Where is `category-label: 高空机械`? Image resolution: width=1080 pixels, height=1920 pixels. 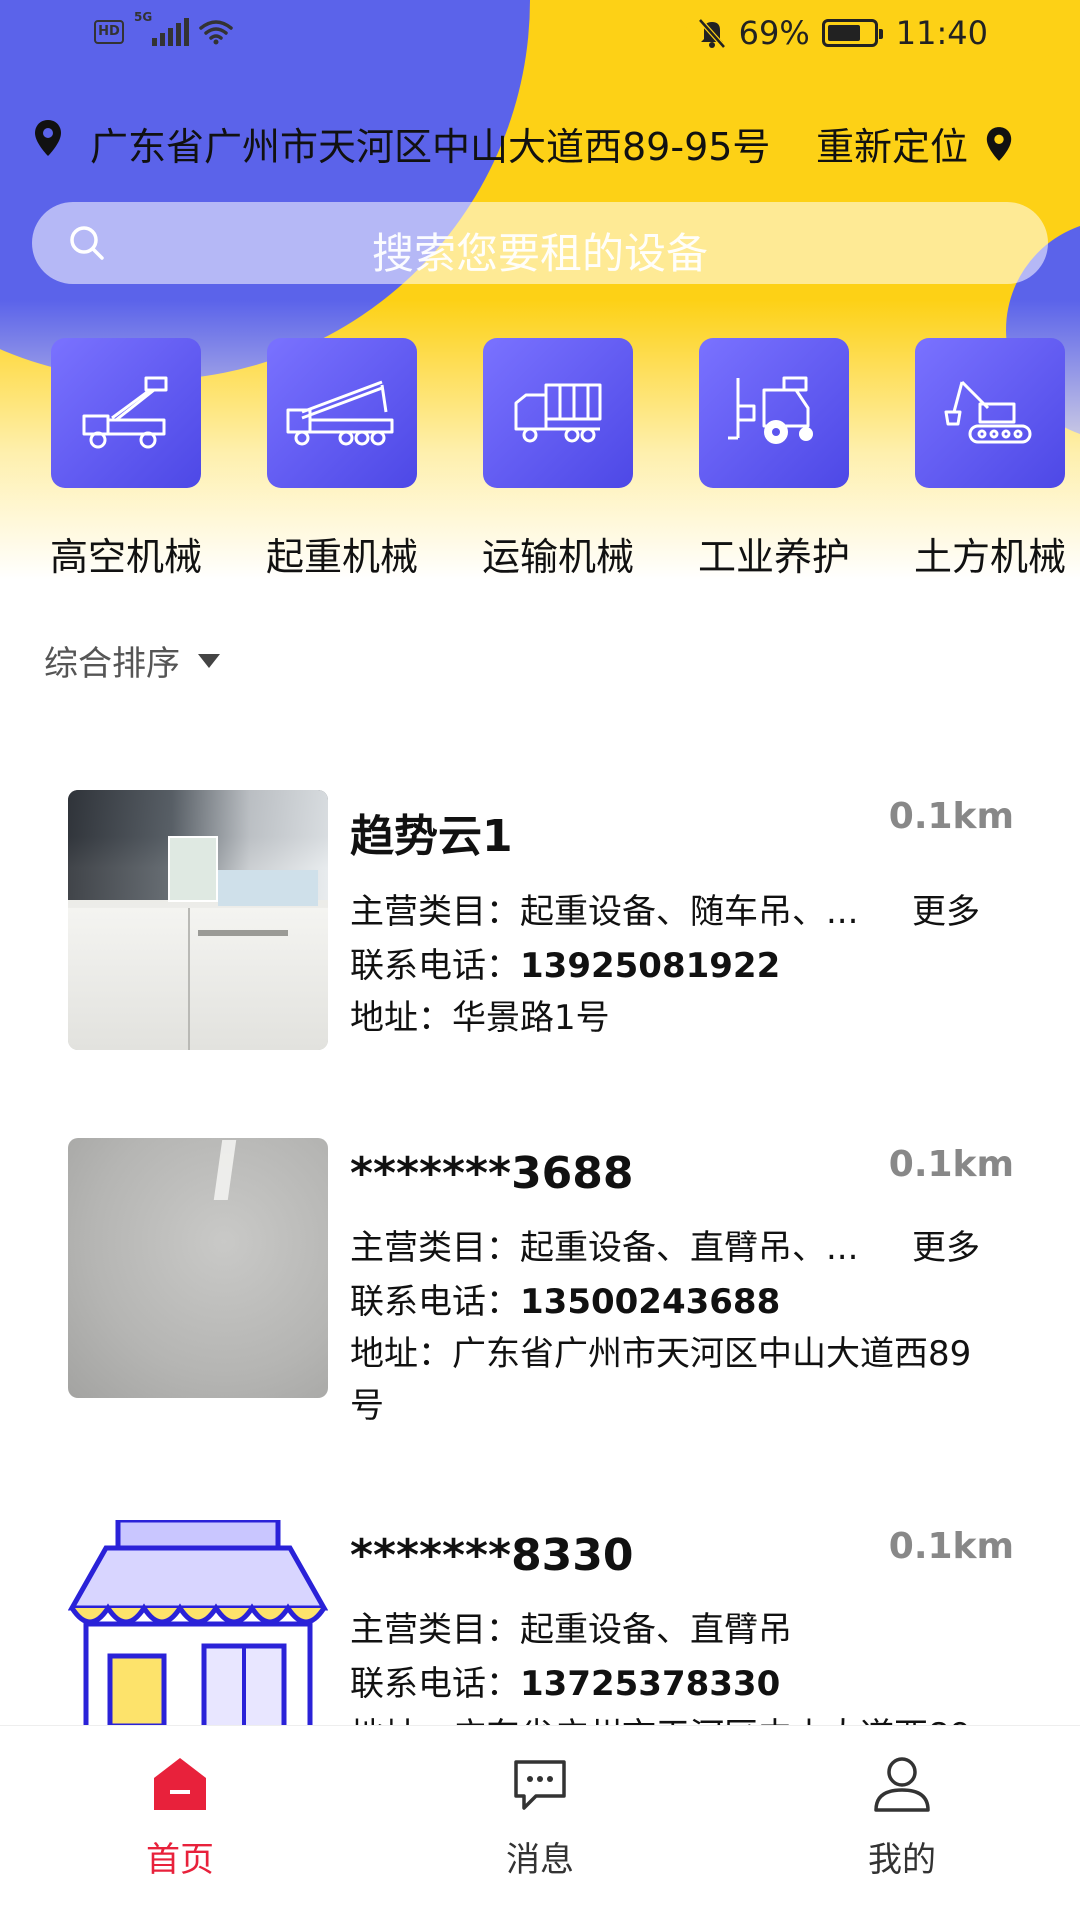
category-label: 高空机械 is located at coordinates (125, 557).